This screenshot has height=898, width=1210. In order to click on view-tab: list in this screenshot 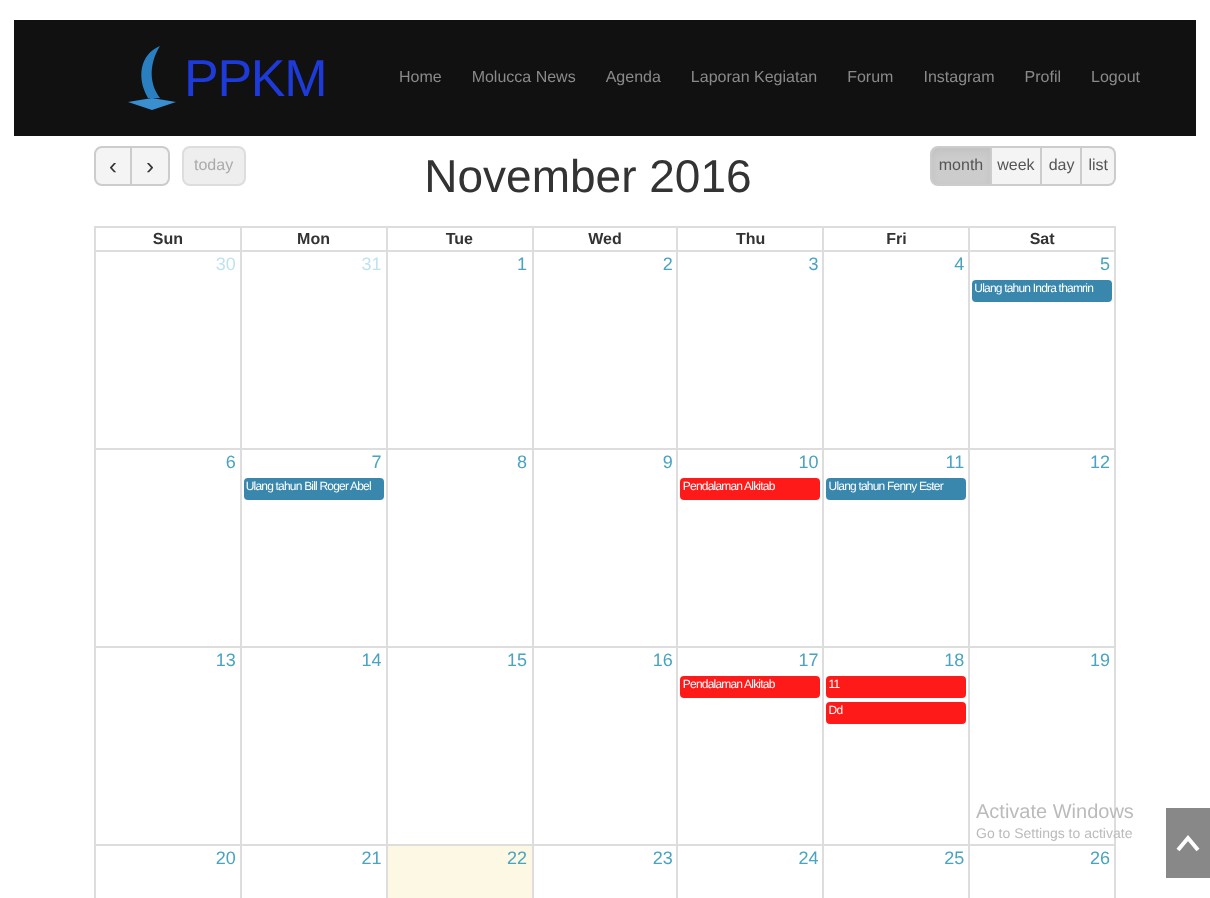, I will do `click(1099, 166)`.